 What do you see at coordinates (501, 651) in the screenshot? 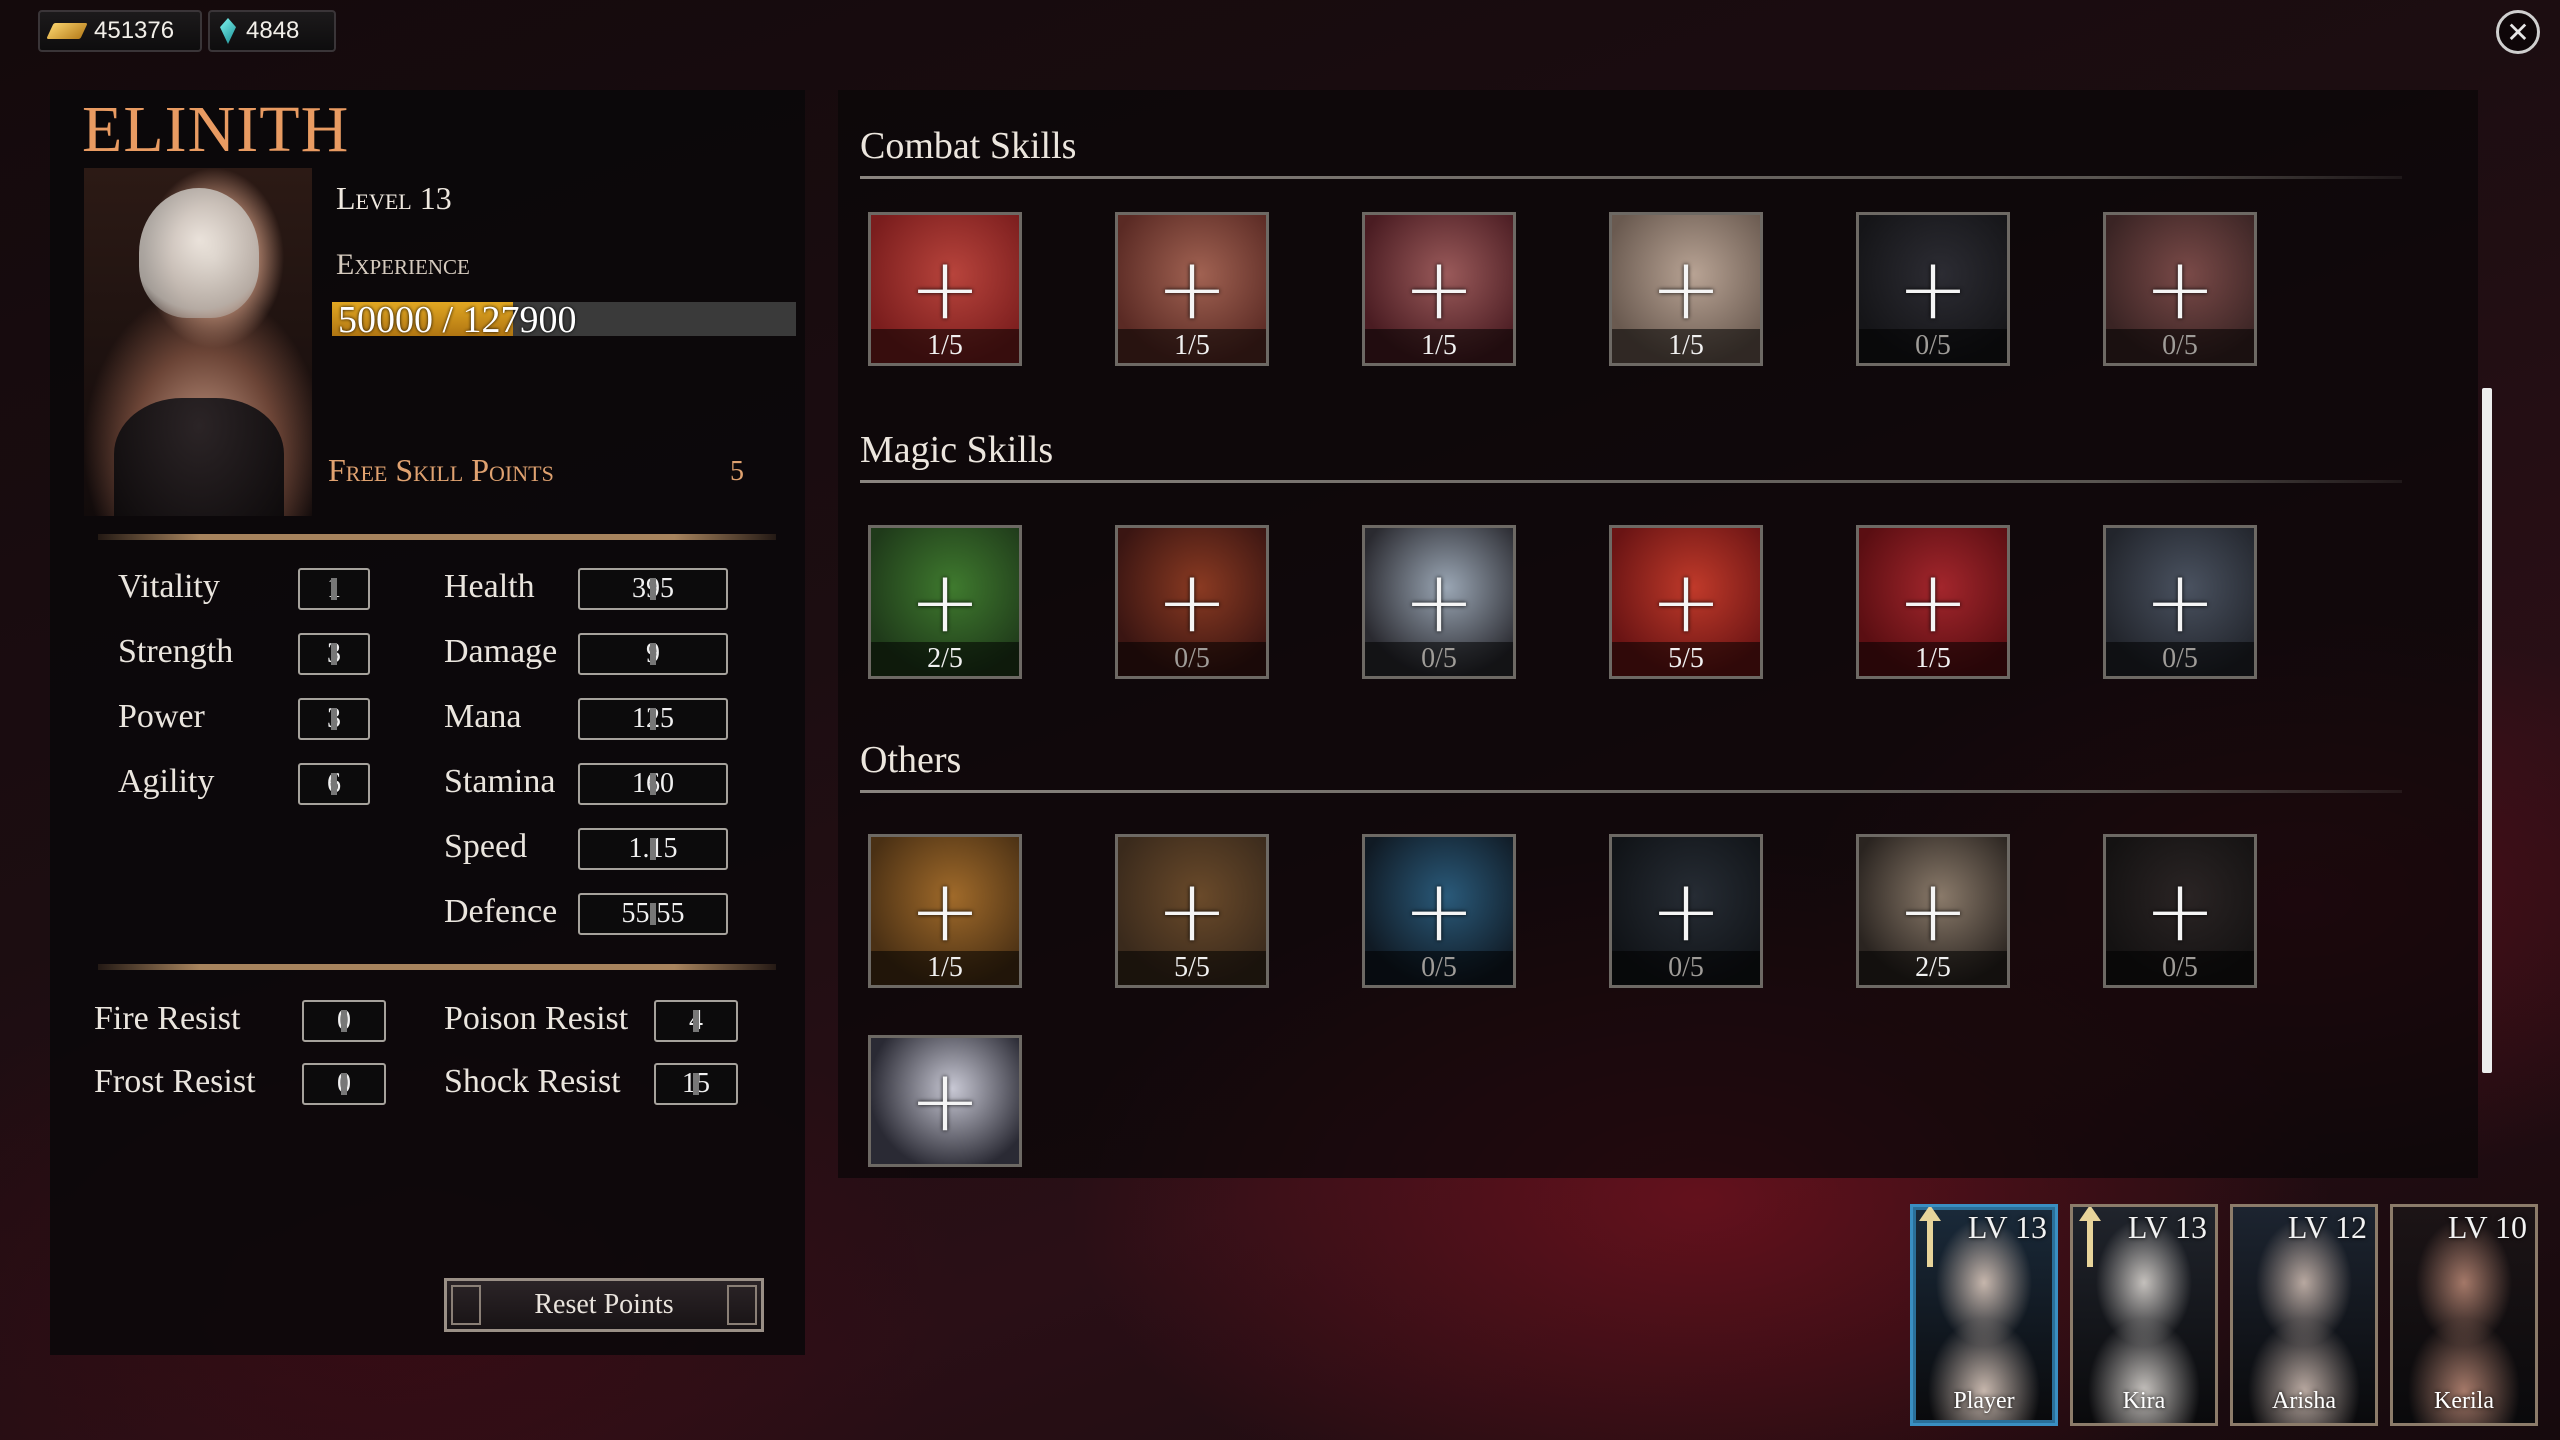
I see `stat-label: Damage` at bounding box center [501, 651].